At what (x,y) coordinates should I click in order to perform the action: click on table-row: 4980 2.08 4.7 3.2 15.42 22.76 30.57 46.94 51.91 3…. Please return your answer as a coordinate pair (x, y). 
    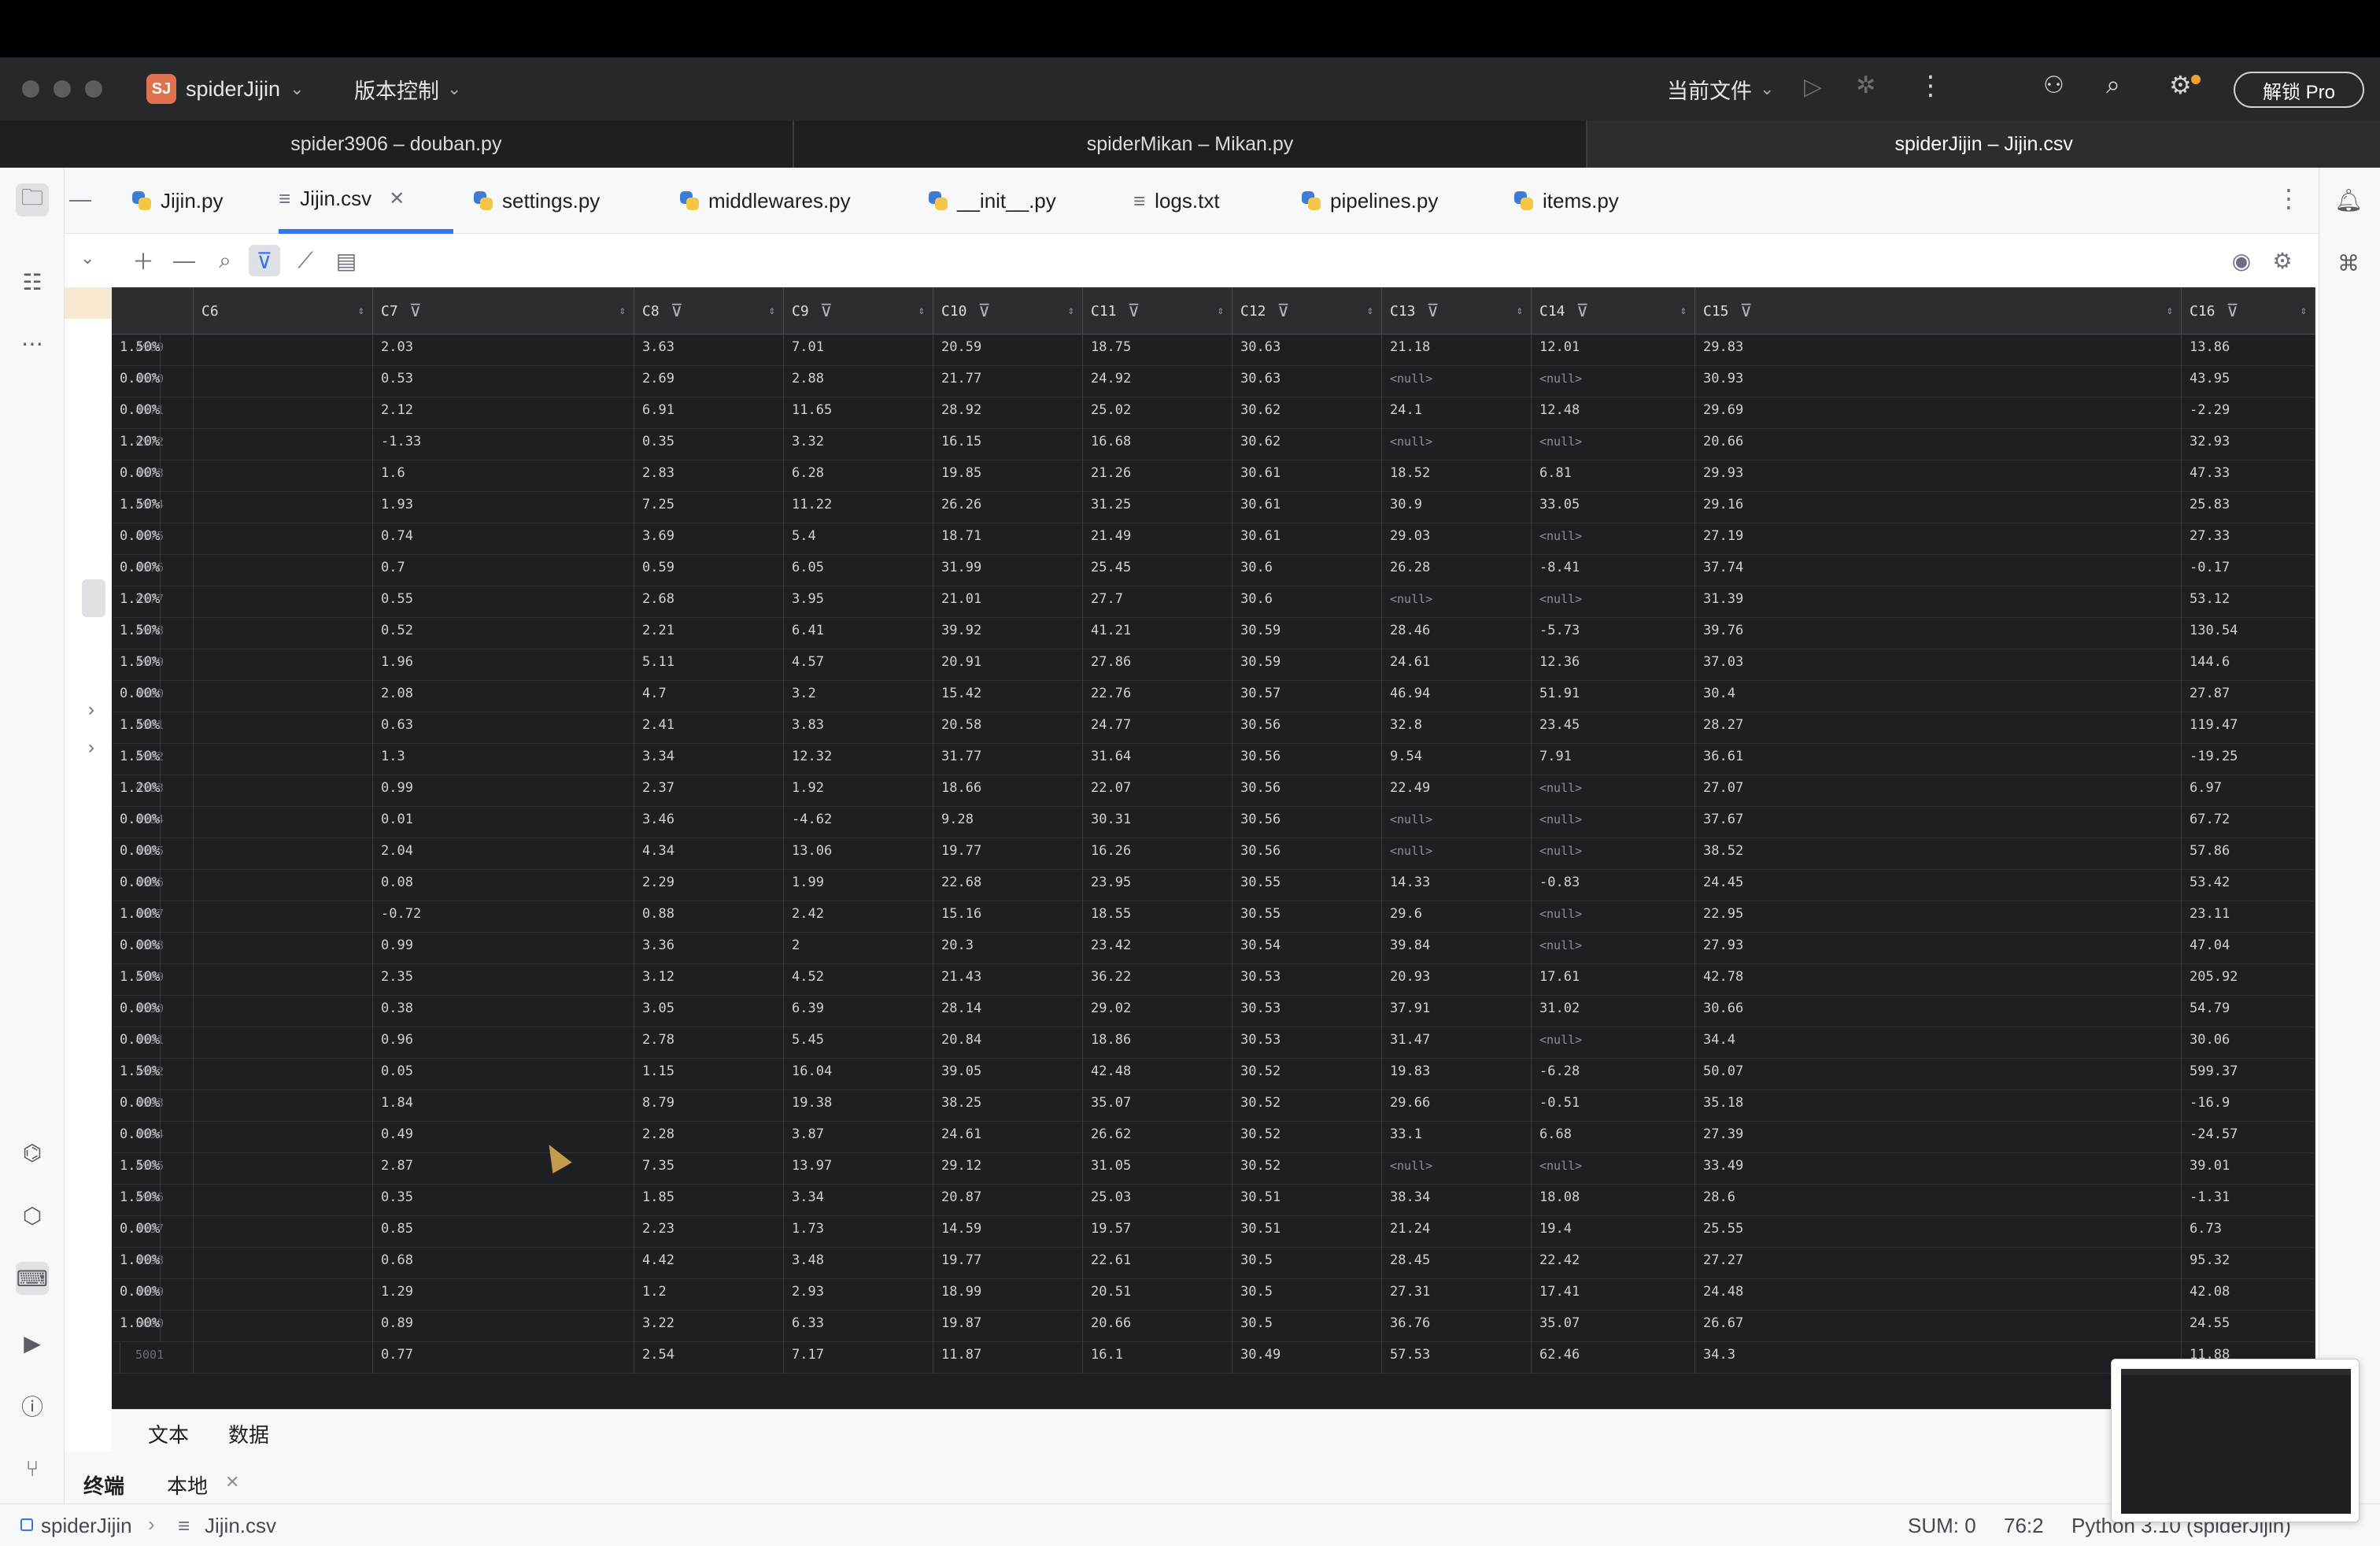
    Looking at the image, I should click on (1213, 696).